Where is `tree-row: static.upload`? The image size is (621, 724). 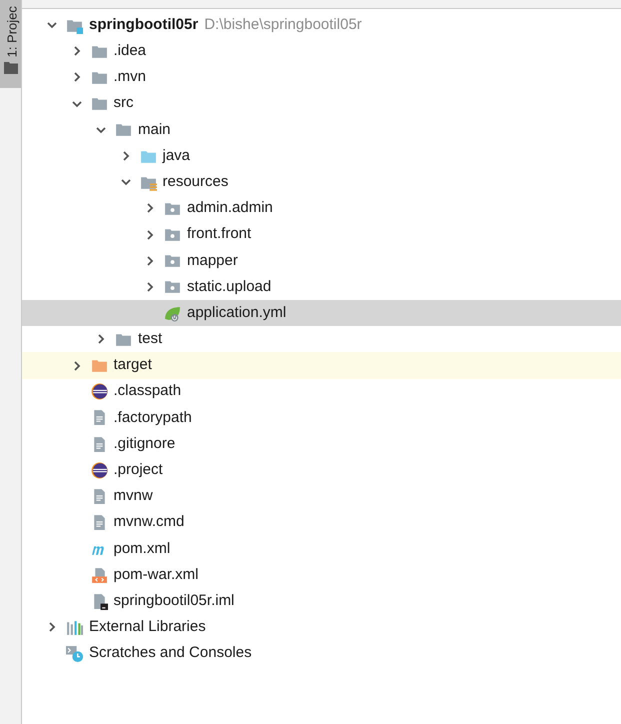
tree-row: static.upload is located at coordinates (321, 287).